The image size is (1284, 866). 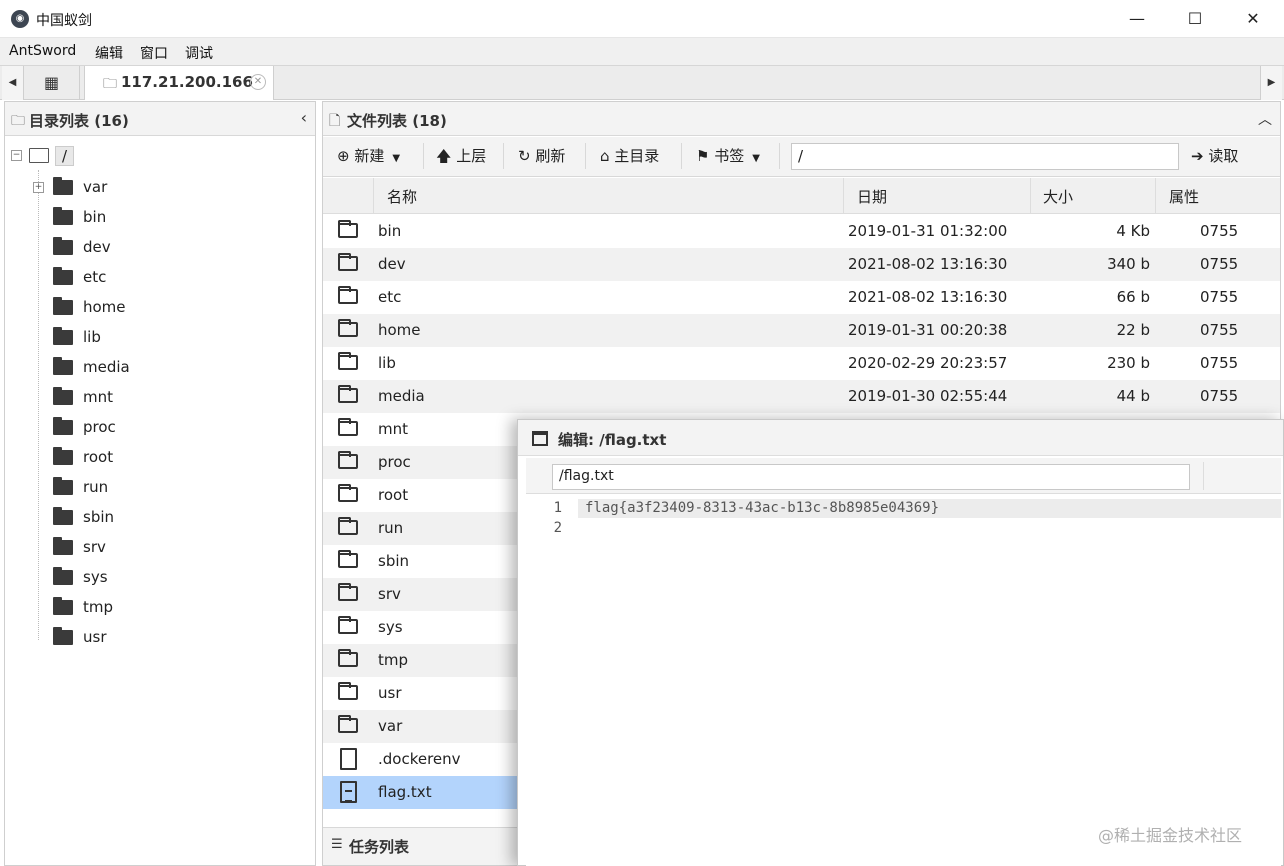 What do you see at coordinates (96, 487) in the screenshot?
I see `tree-item-label: run` at bounding box center [96, 487].